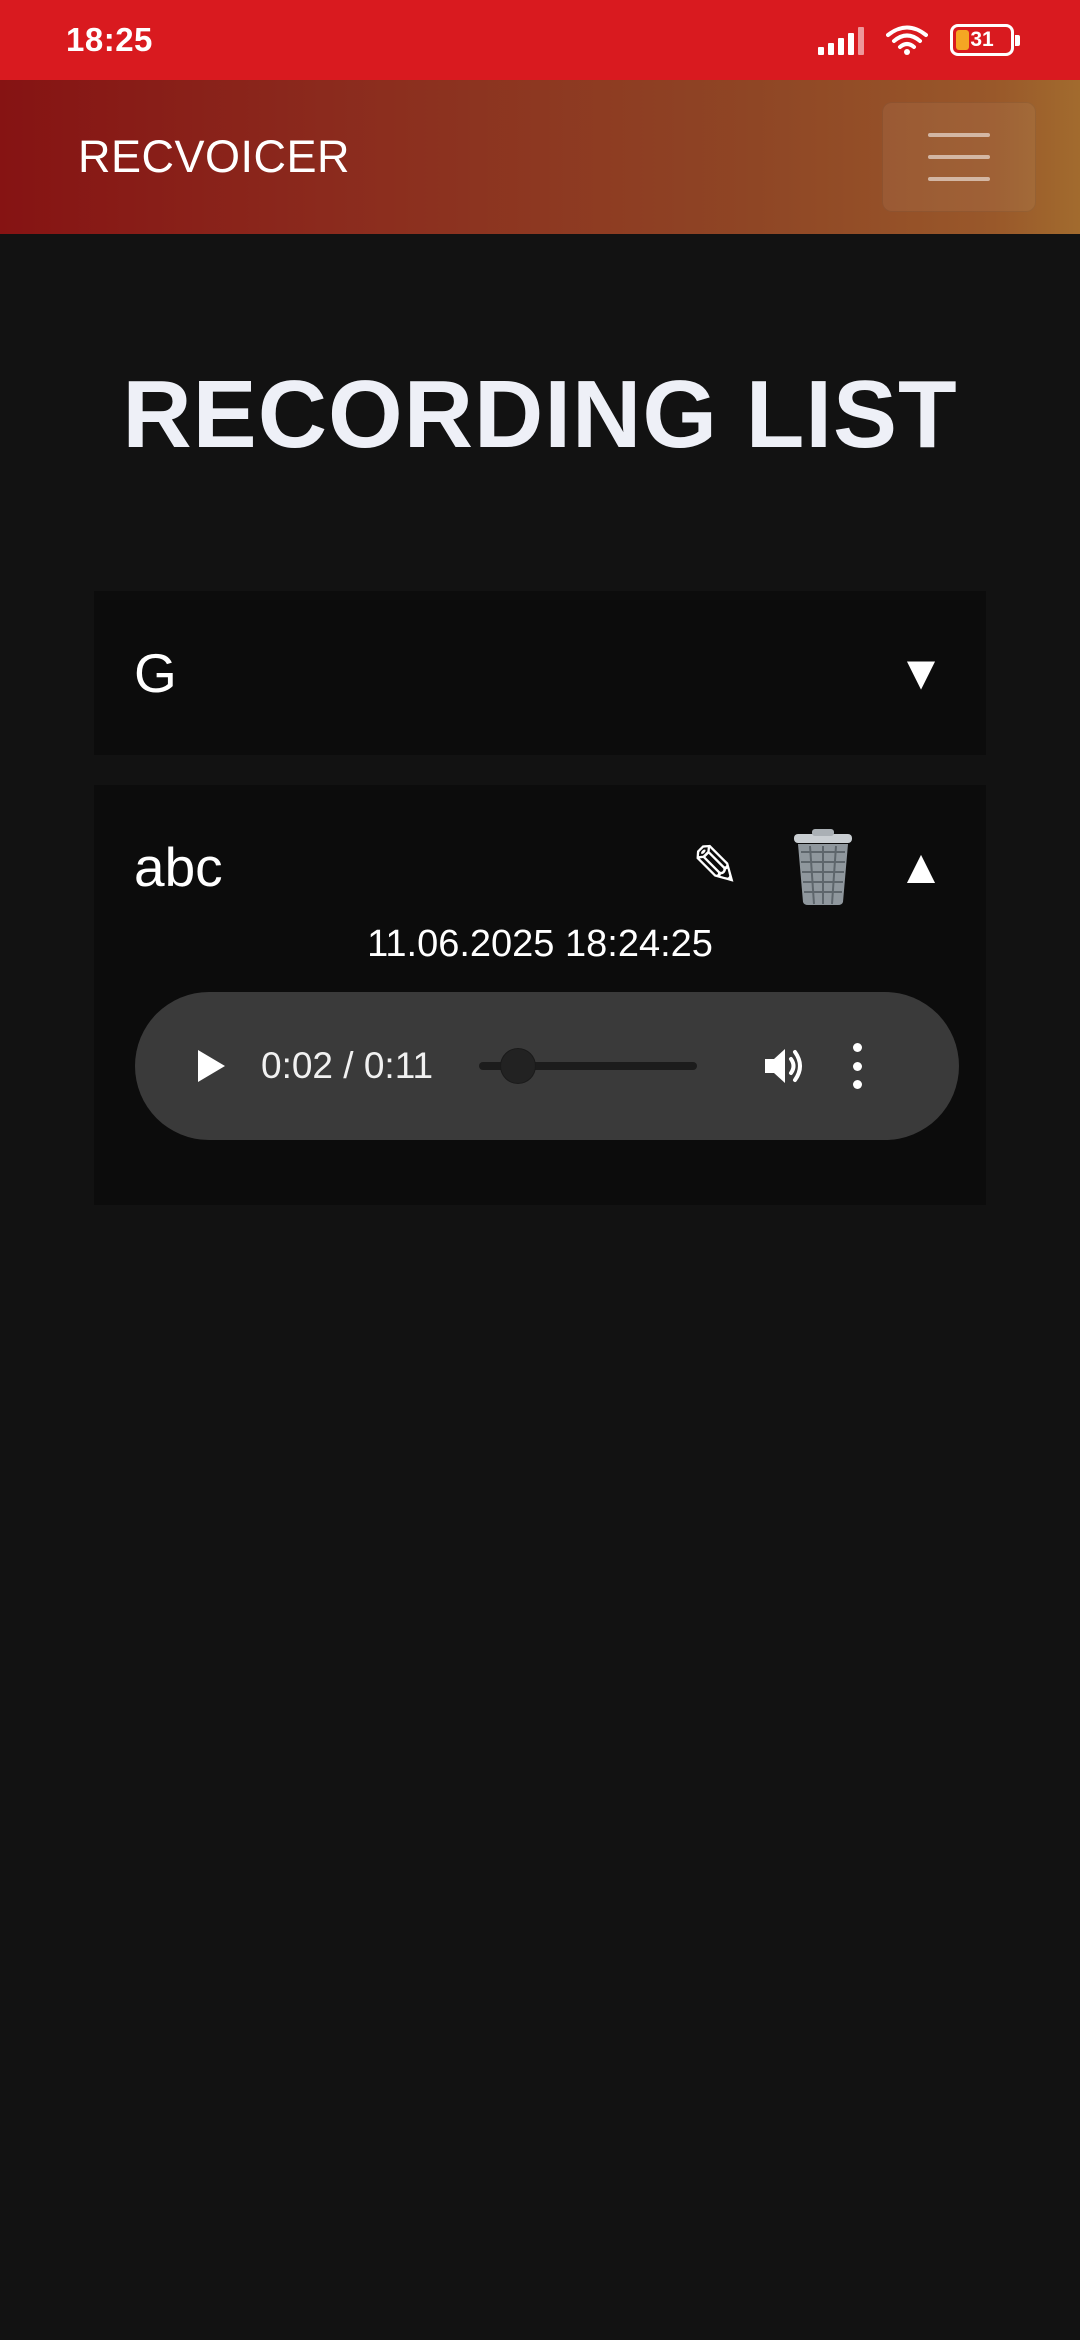  I want to click on app-bar: RECVOICER, so click(540, 157).